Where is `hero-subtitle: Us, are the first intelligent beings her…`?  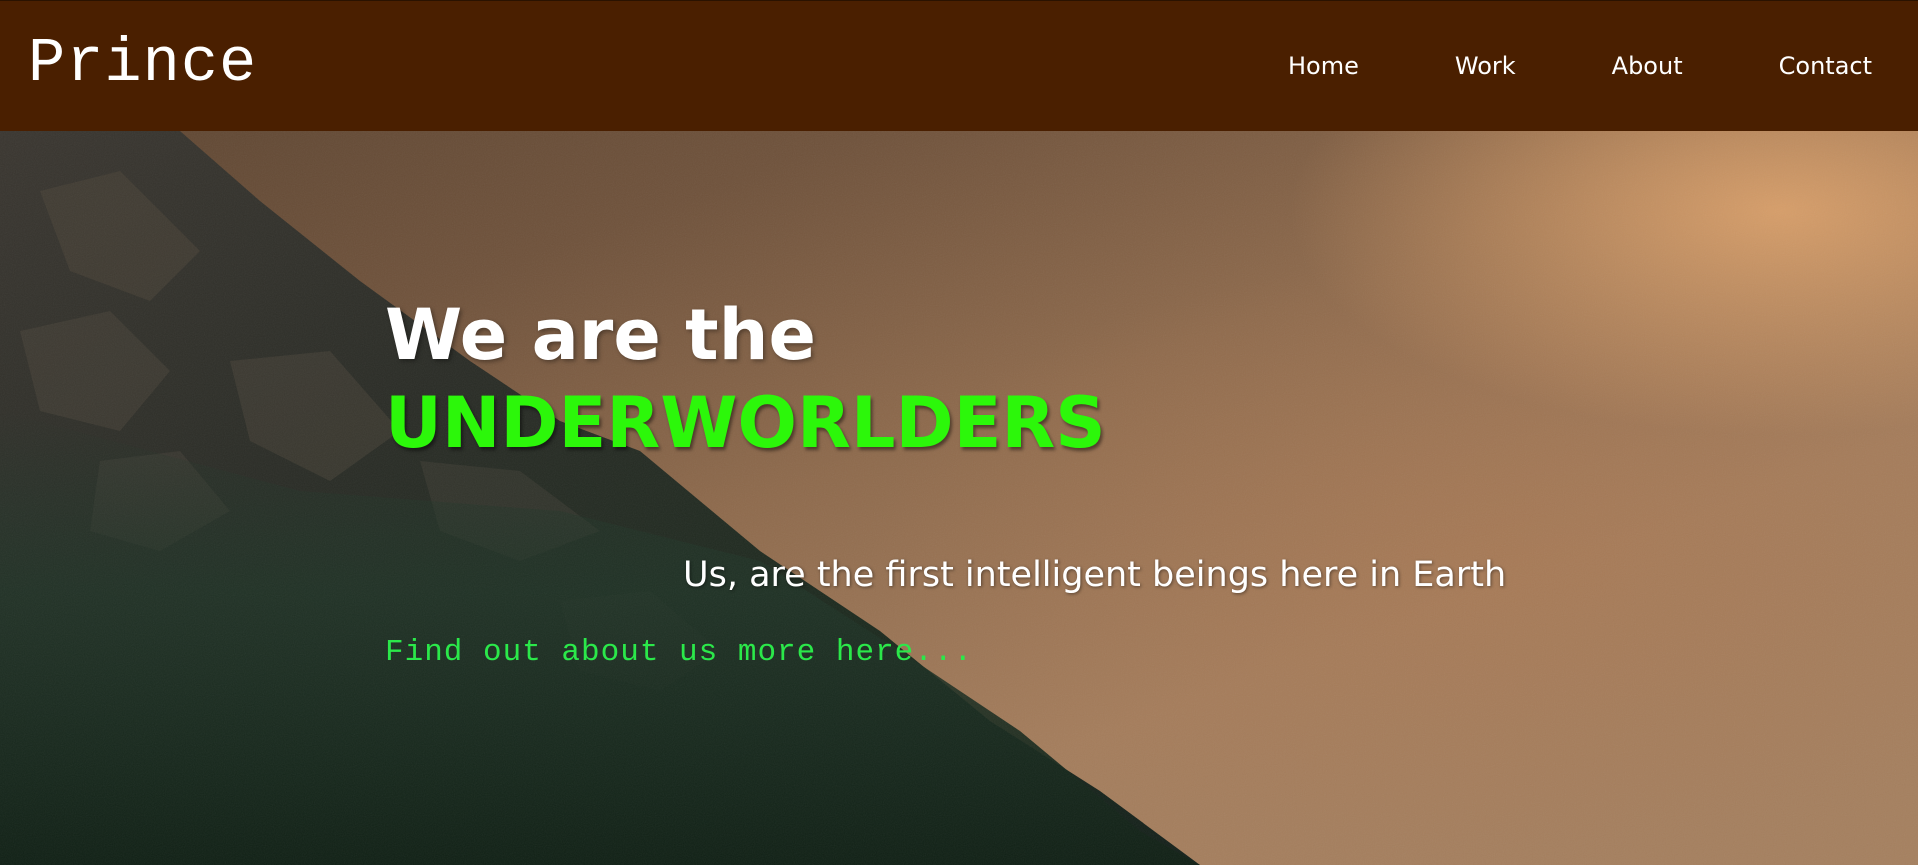 hero-subtitle: Us, are the first intelligent beings her… is located at coordinates (1095, 575).